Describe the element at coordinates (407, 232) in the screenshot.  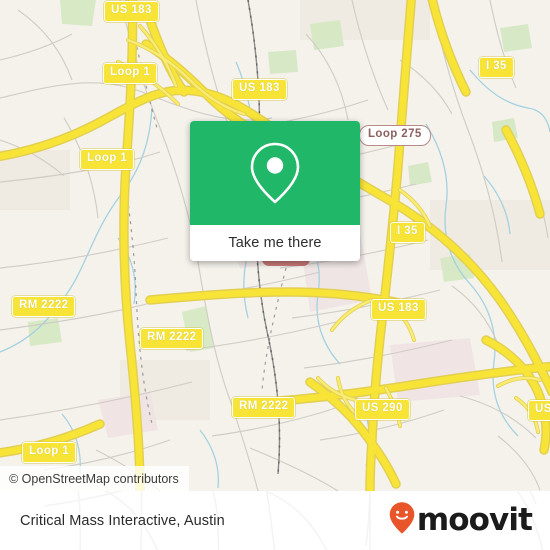
I see `road-shield-i35-east: I 35` at that location.